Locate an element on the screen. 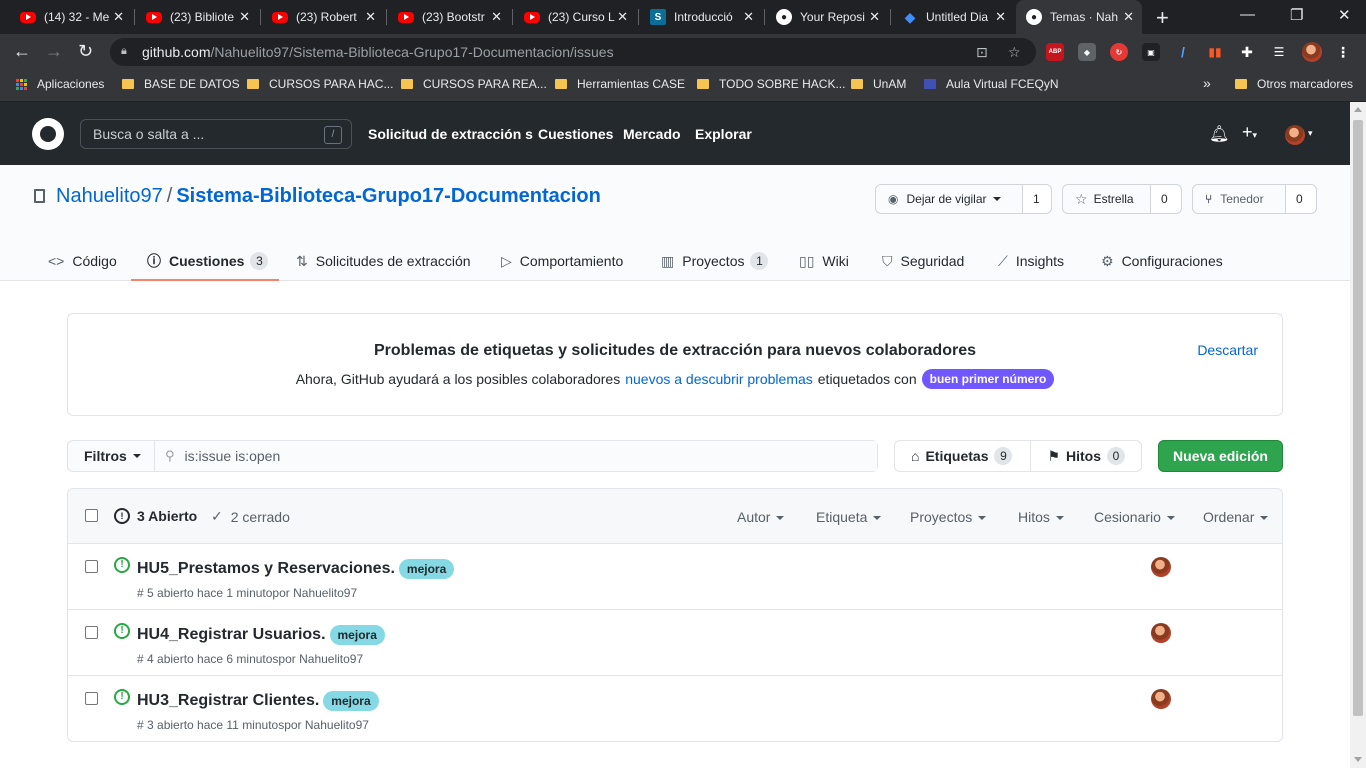 The height and width of the screenshot is (768, 1366). watch-button: ◉ Dejar de vigilar is located at coordinates (949, 199).